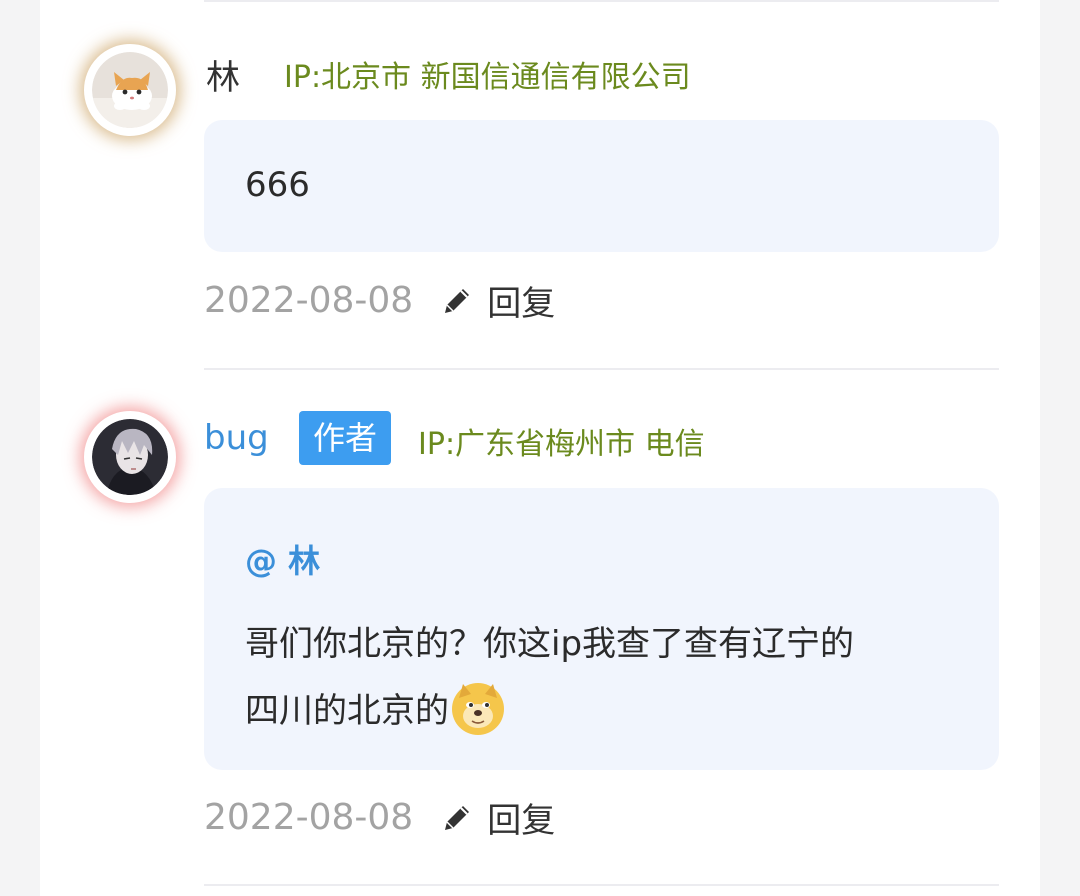 The width and height of the screenshot is (1080, 896). I want to click on anime-character-avatar-icon, so click(130, 457).